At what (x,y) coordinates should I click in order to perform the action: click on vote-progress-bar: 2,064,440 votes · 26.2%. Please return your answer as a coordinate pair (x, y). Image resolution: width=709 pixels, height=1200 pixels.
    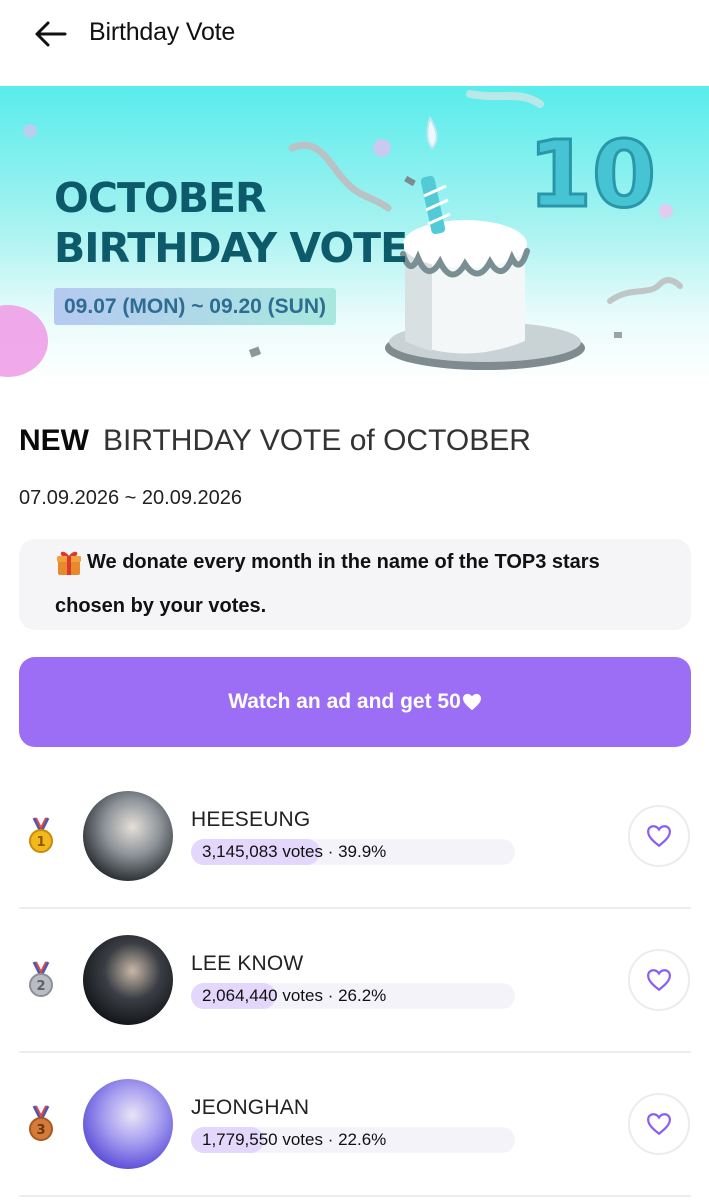
    Looking at the image, I should click on (353, 996).